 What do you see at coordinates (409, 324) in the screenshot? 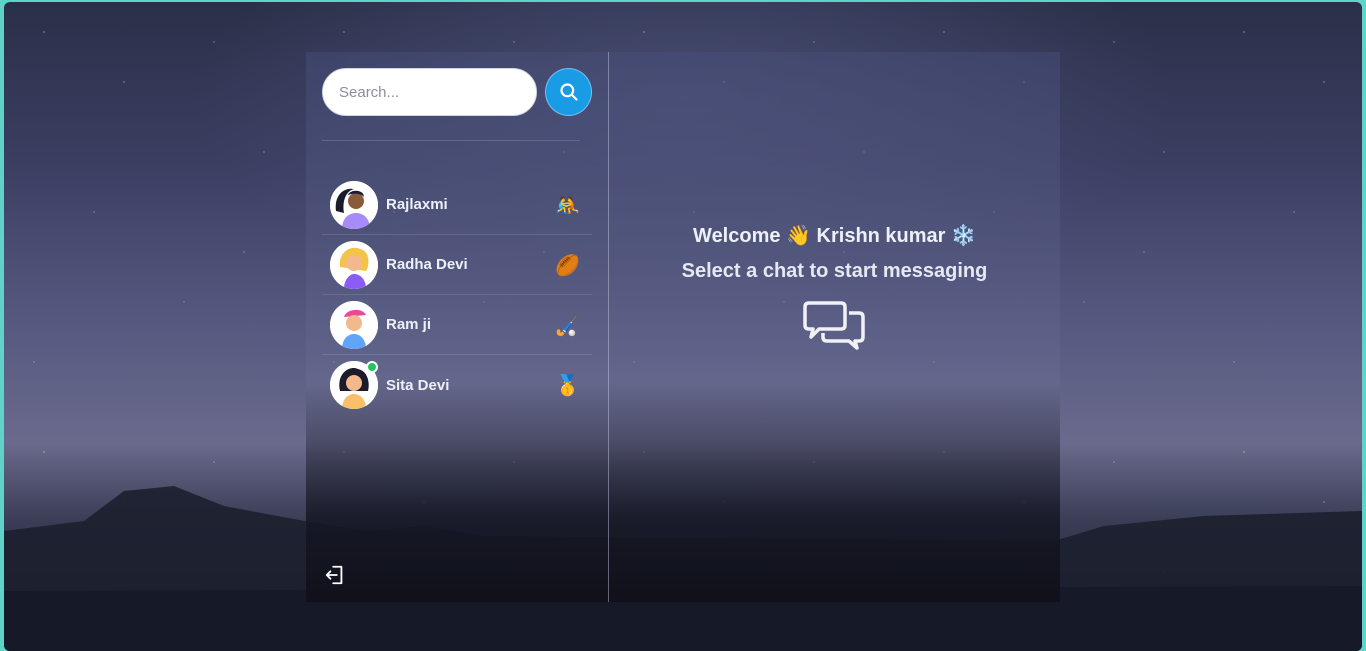
I see `conversation-name: Ram ji` at bounding box center [409, 324].